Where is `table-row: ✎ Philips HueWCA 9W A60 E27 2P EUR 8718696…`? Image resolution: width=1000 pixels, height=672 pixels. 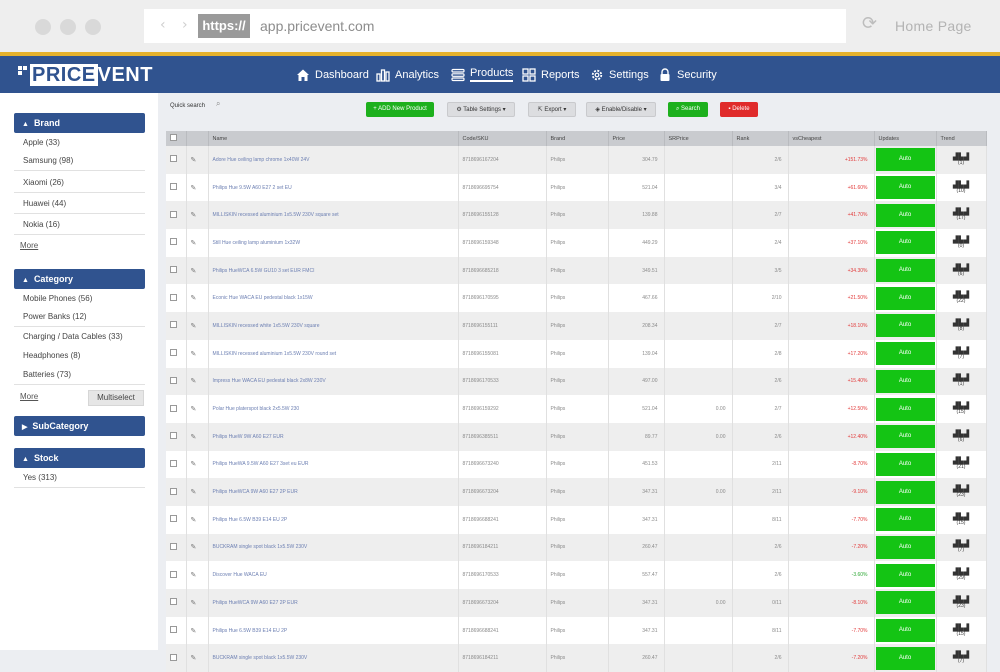
table-row: ✎ Philips HueWCA 9W A60 E27 2P EUR 8718696… is located at coordinates (576, 492).